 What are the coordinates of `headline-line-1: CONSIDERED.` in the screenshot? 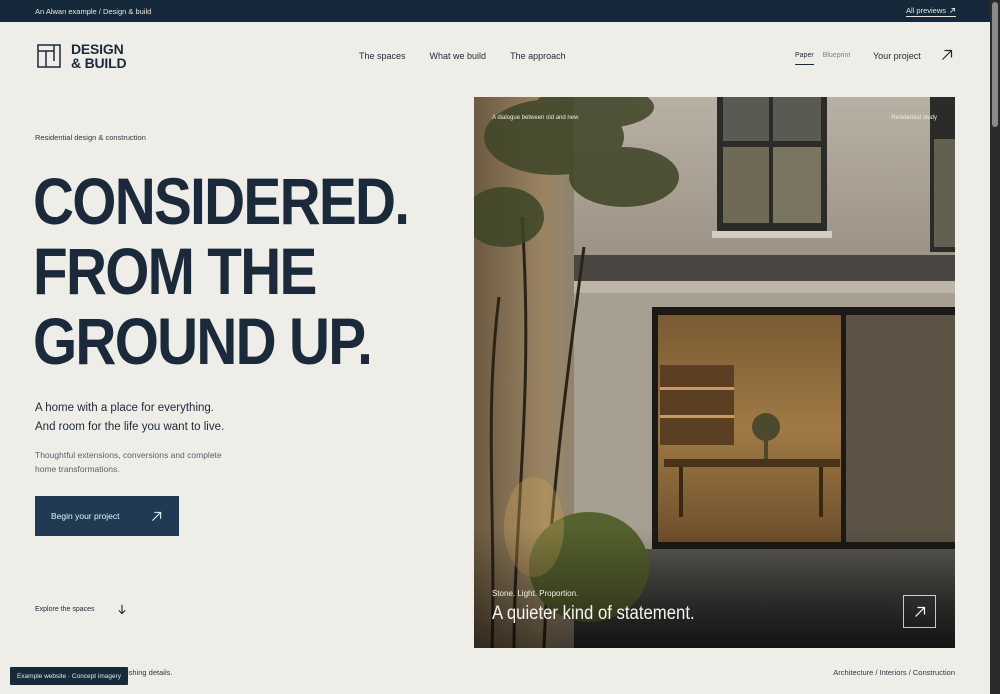 It's located at (221, 201).